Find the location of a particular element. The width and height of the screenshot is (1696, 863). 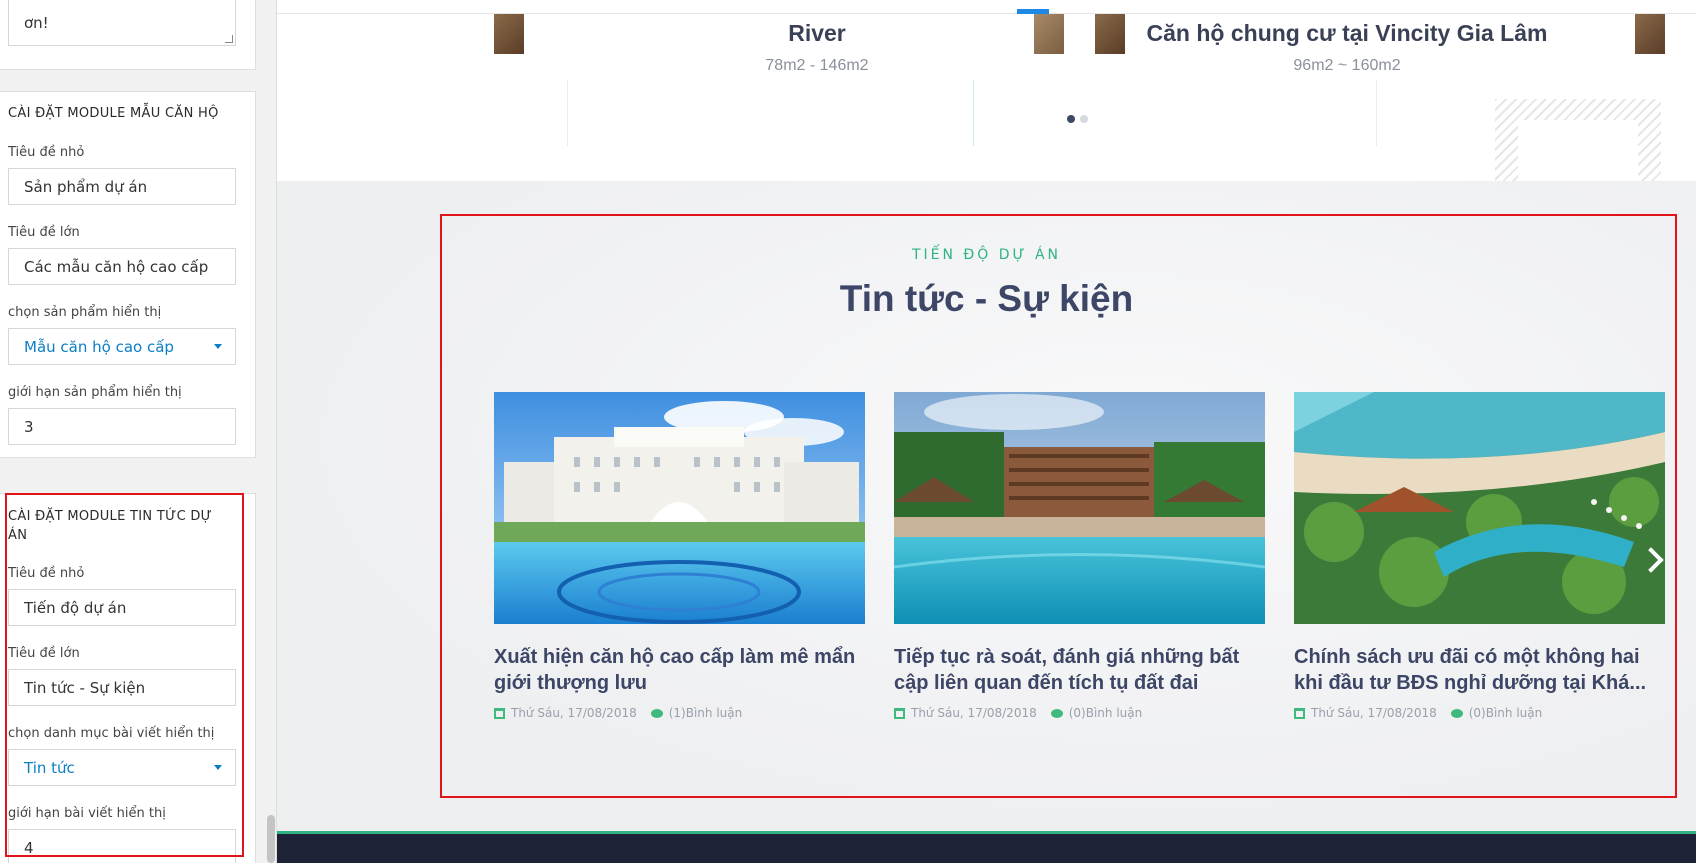

project-size: 96m2 ~ 160m2 is located at coordinates (1347, 65).